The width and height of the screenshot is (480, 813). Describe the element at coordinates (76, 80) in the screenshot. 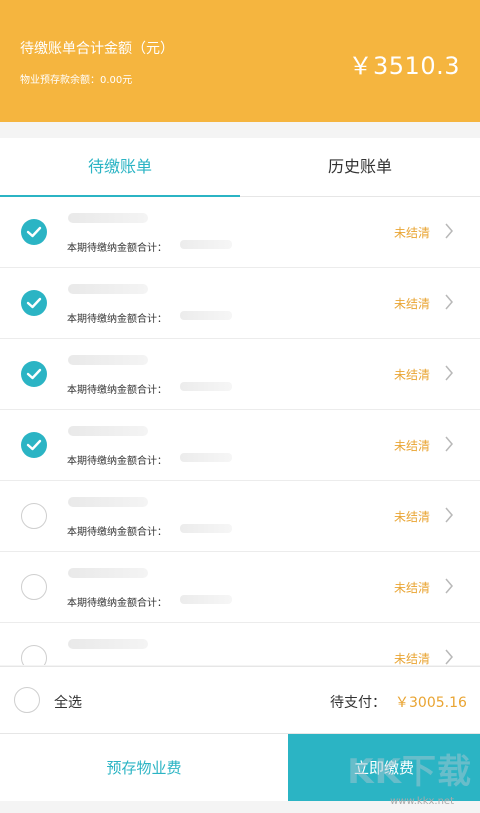

I see `prepaid-balance: 物业预存款余额：0.00元` at that location.